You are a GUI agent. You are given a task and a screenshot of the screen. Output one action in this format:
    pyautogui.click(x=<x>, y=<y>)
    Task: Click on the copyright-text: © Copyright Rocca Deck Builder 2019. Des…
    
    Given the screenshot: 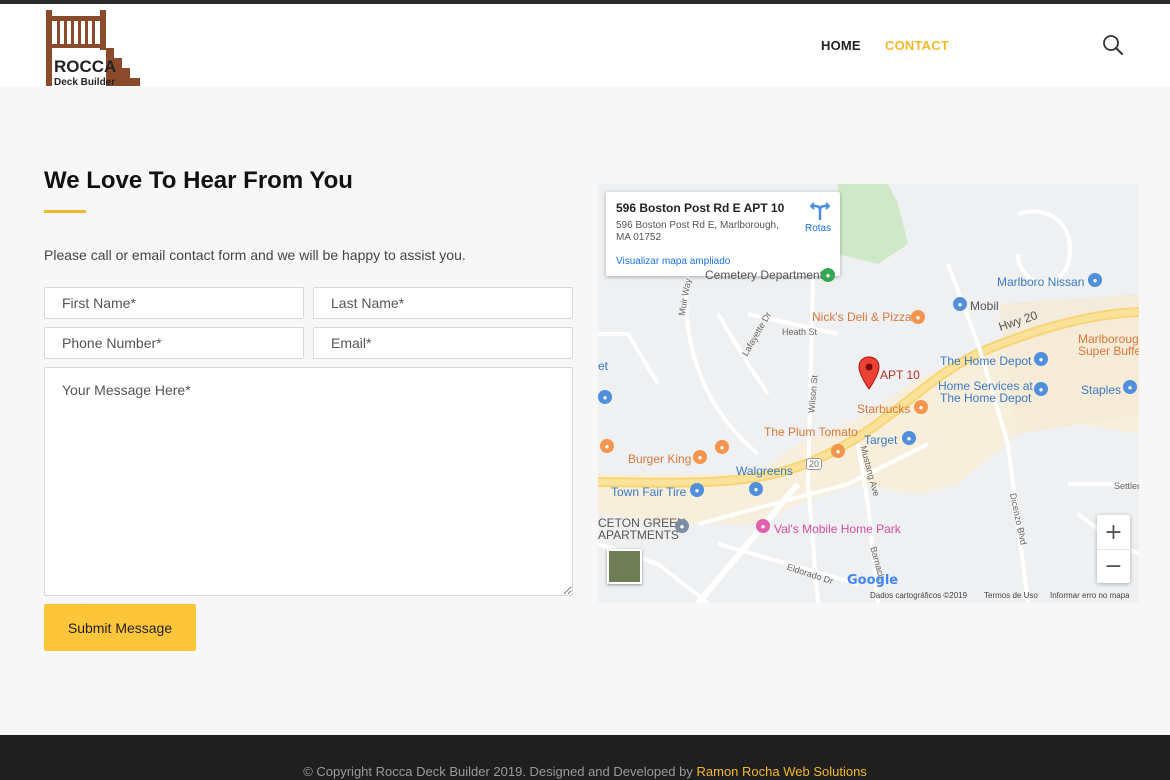 What is the action you would take?
    pyautogui.click(x=585, y=771)
    